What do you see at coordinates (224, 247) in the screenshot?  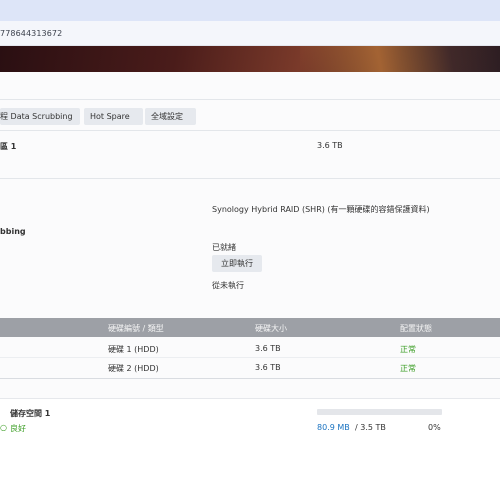 I see `scrub-status-value: 已就緒` at bounding box center [224, 247].